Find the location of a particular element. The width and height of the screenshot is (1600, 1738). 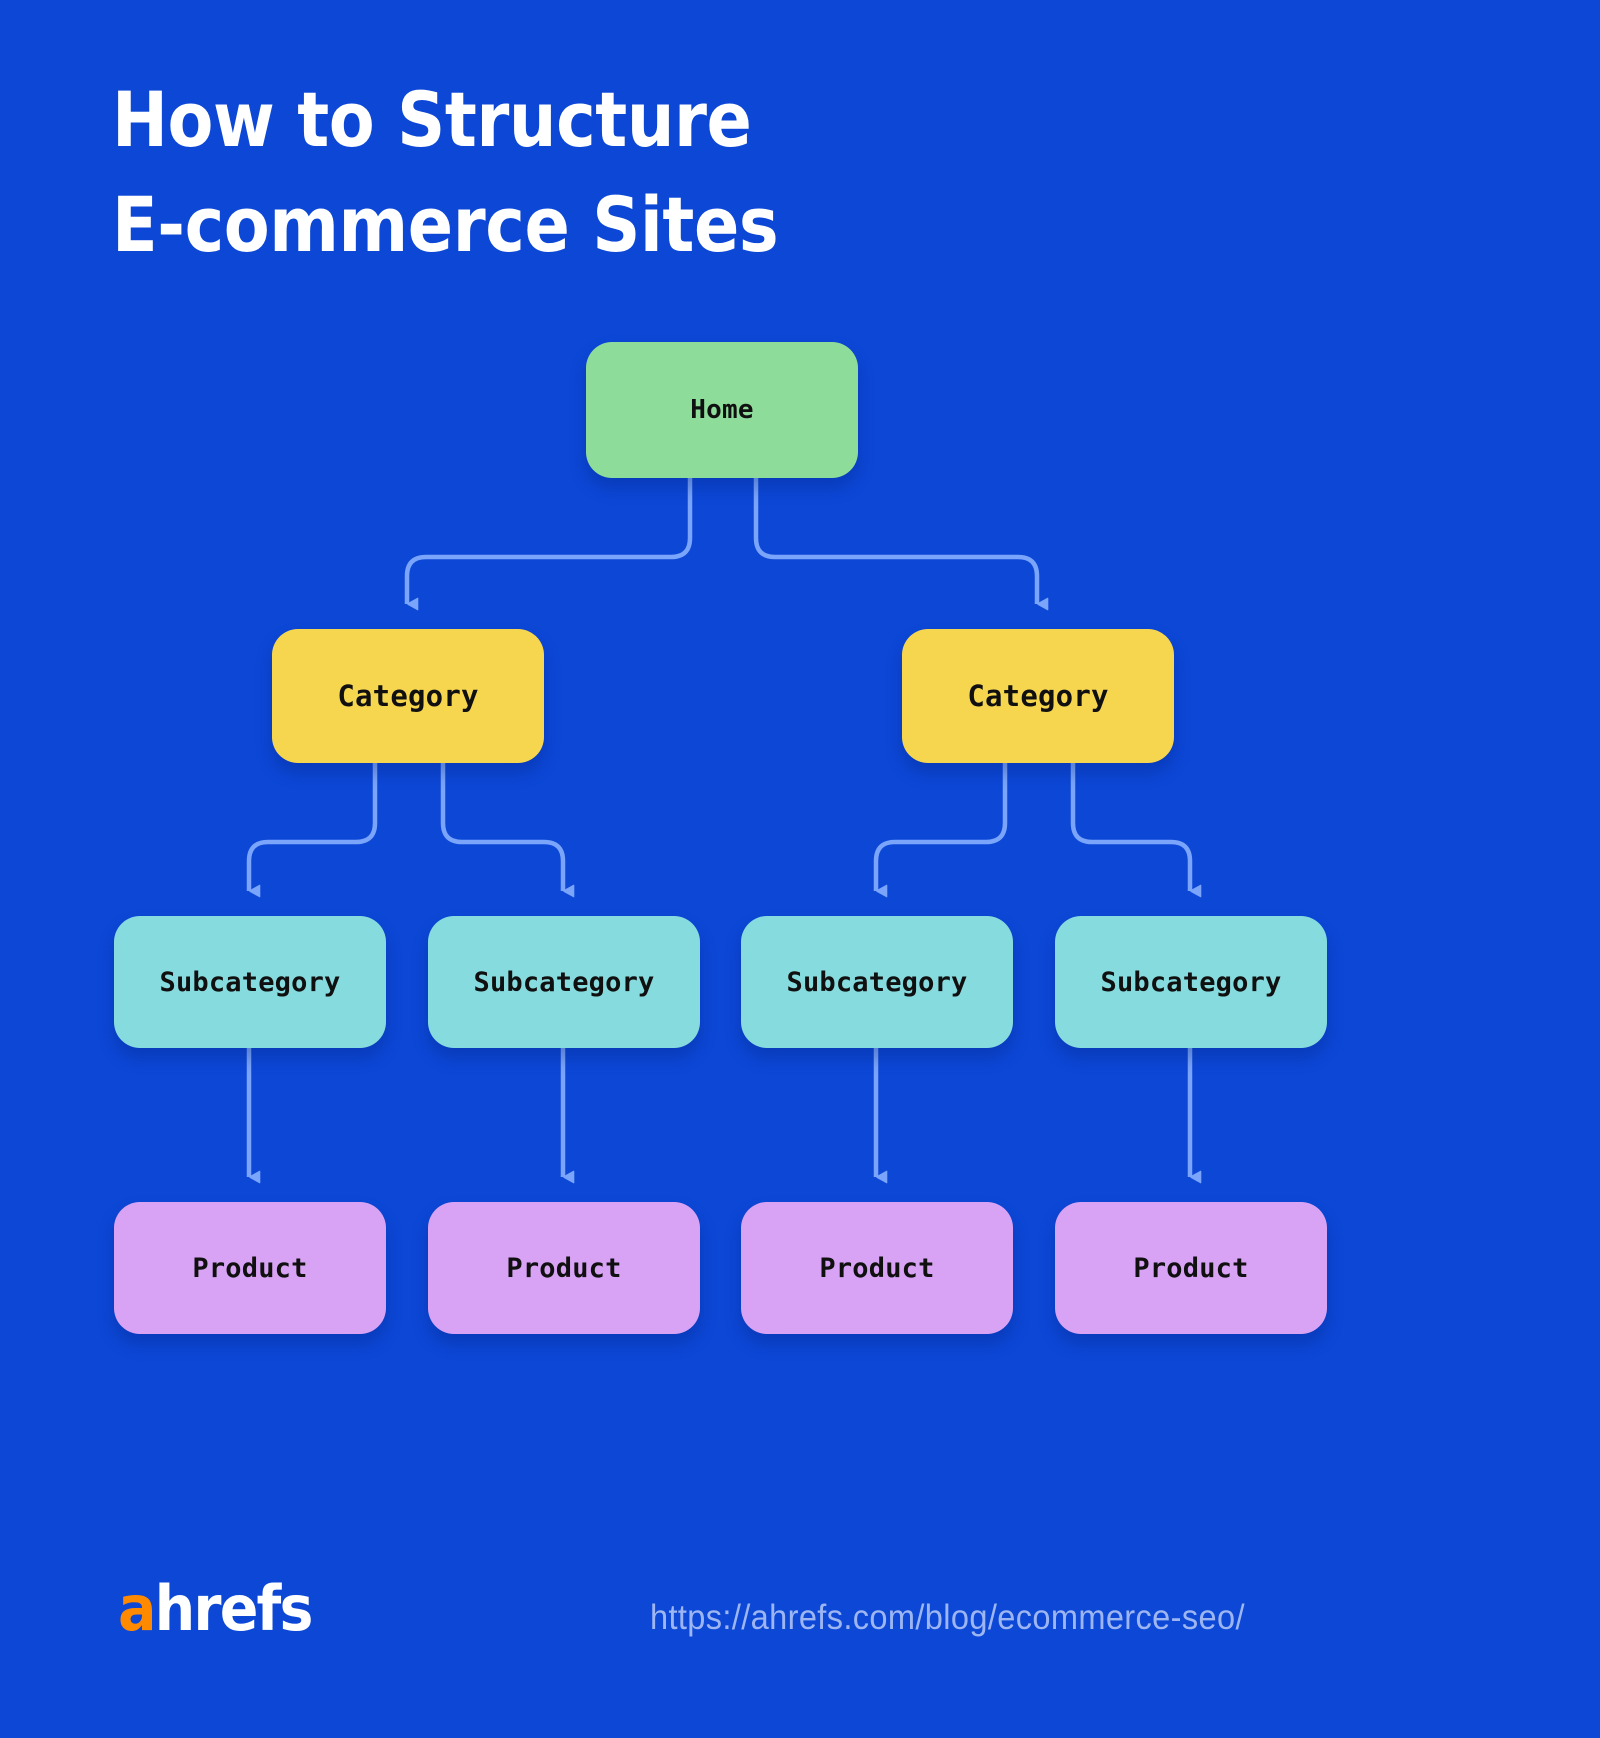

node-product-3-label: Product is located at coordinates (877, 1268).